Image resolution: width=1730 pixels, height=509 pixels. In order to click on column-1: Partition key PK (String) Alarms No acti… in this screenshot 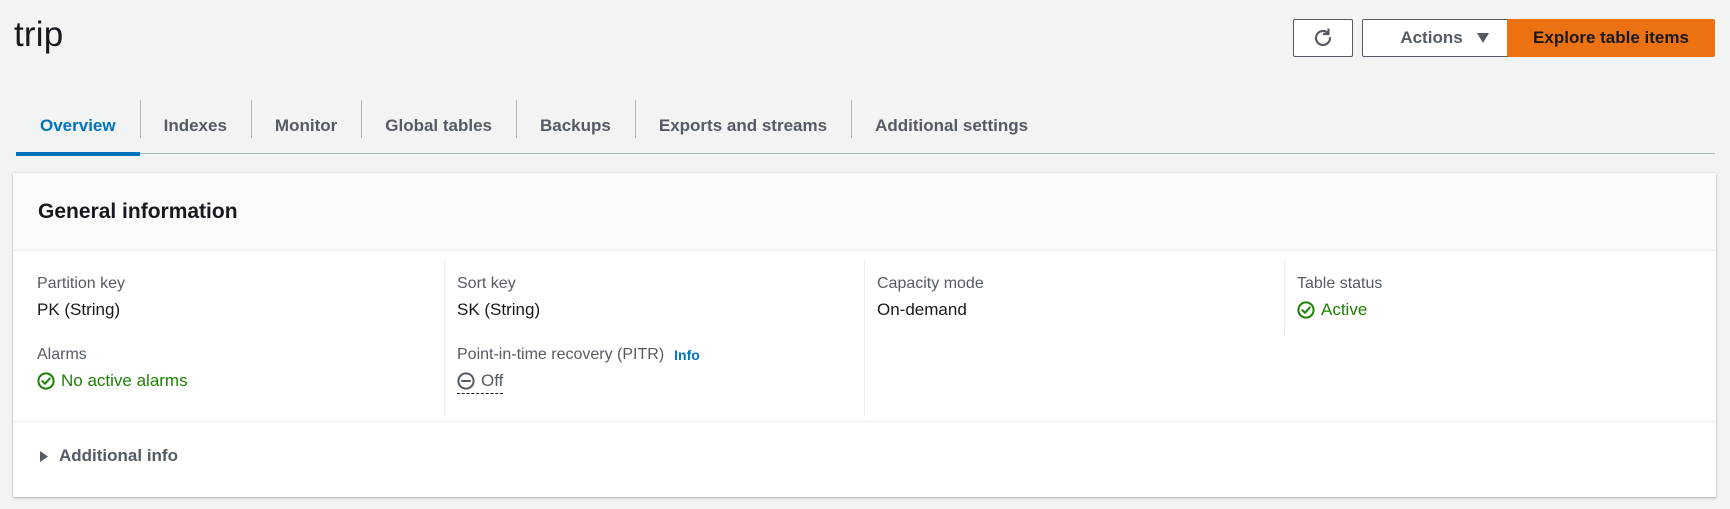, I will do `click(241, 338)`.